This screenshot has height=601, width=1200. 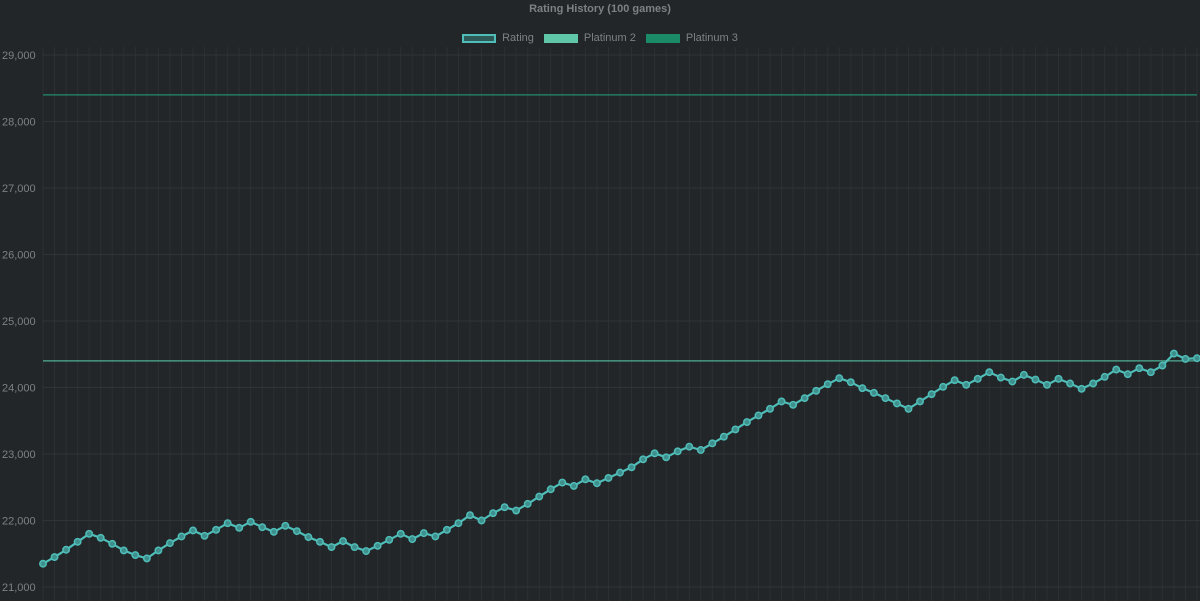 What do you see at coordinates (19, 256) in the screenshot?
I see `y-tick-label: 26,000` at bounding box center [19, 256].